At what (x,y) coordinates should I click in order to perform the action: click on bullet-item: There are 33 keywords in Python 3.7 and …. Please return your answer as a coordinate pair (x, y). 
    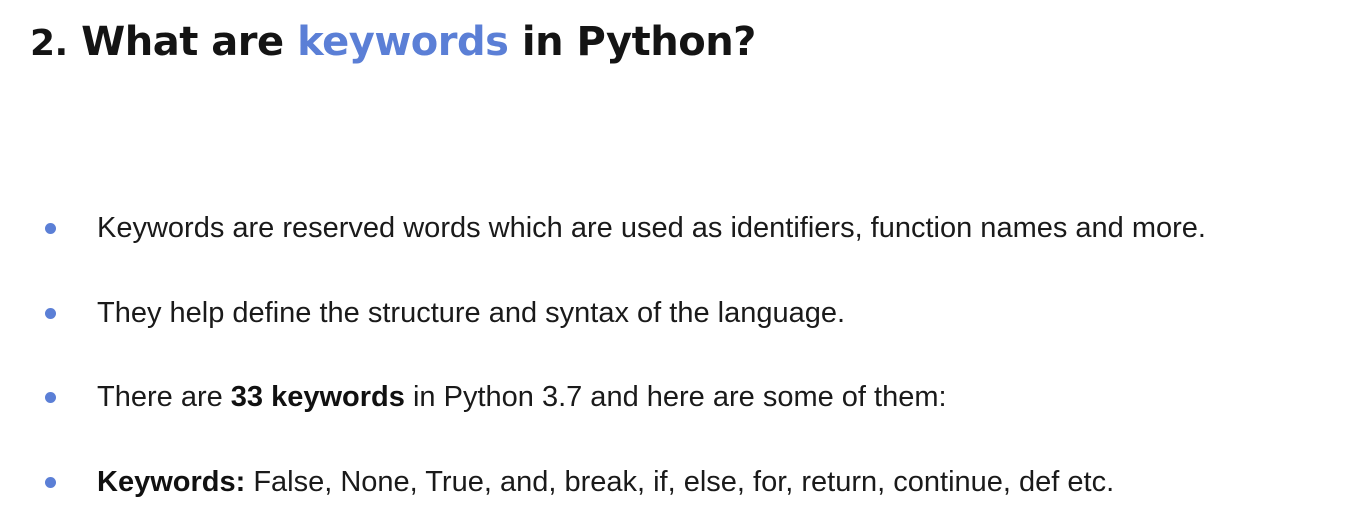
    Looking at the image, I should click on (685, 397).